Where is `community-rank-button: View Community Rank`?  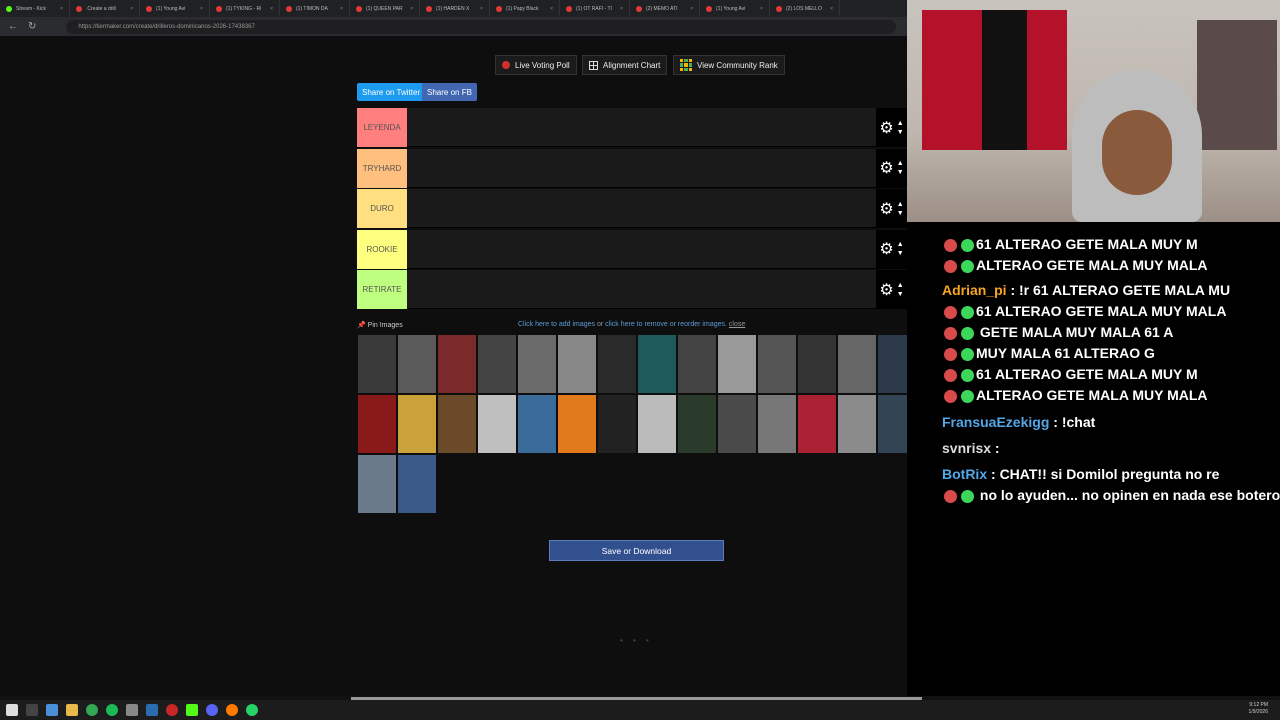 community-rank-button: View Community Rank is located at coordinates (729, 65).